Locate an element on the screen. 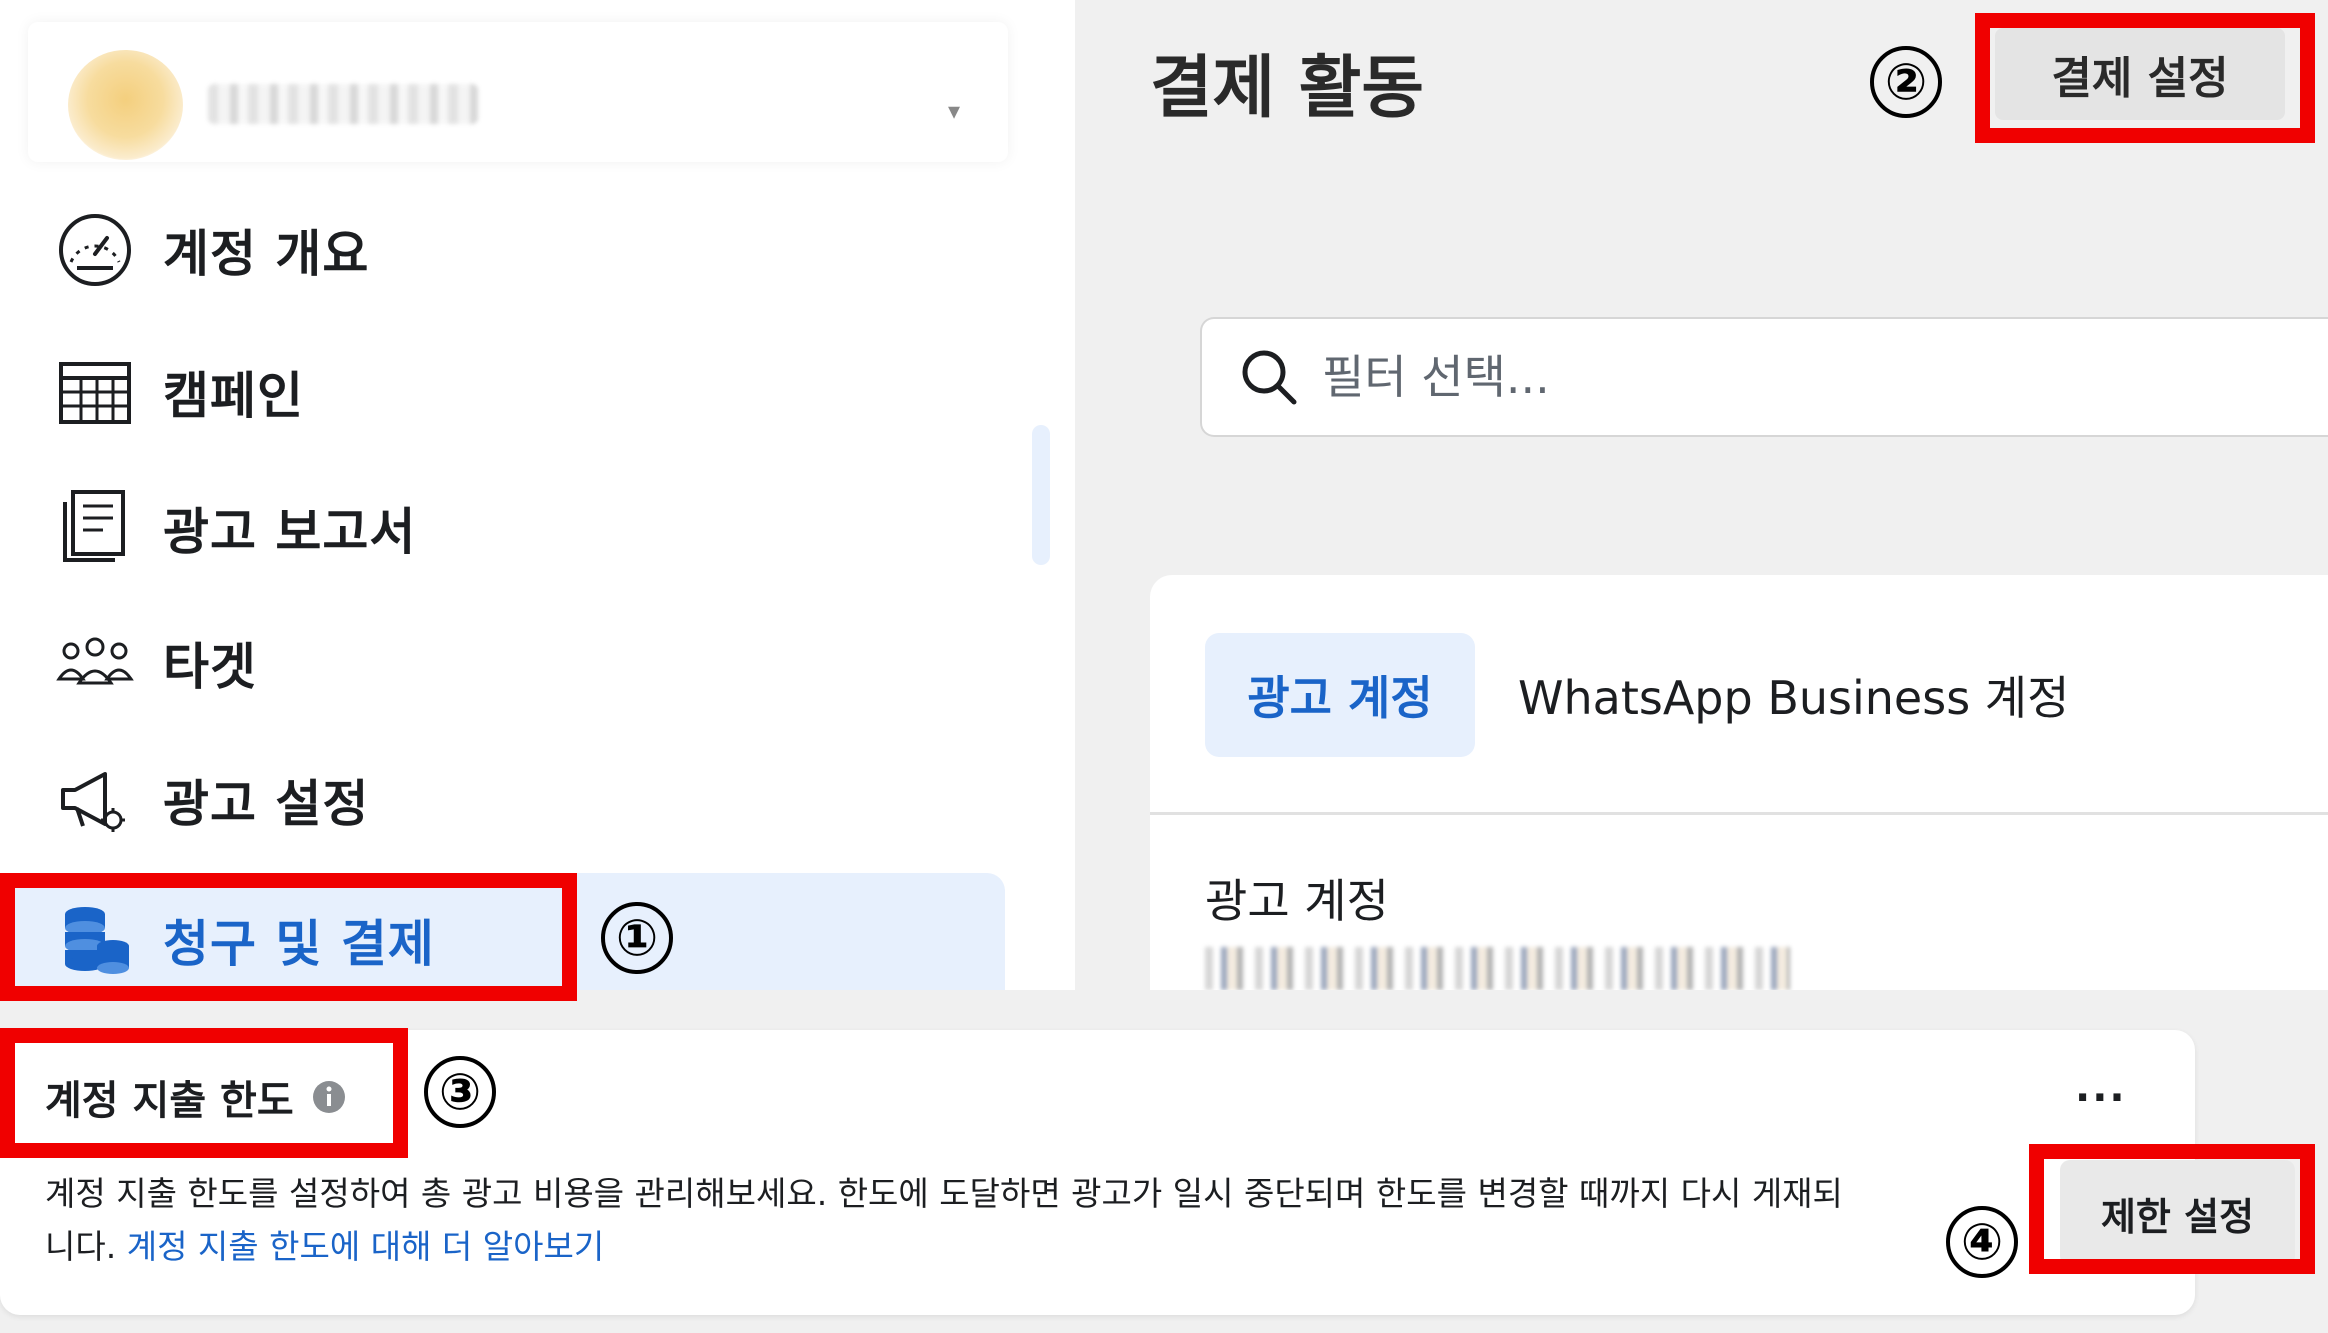 Image resolution: width=2328 pixels, height=1333 pixels. sidebar-item-label: 광고 보고서 is located at coordinates (290, 532).